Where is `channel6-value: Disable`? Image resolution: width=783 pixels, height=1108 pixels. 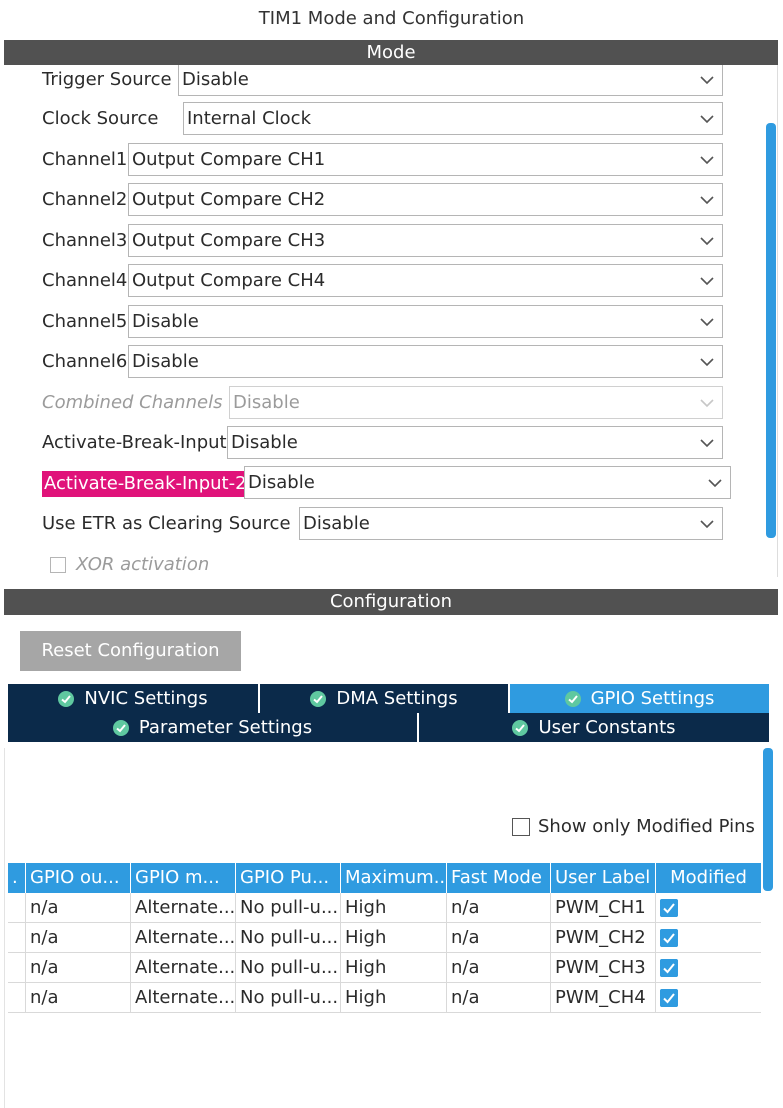 channel6-value: Disable is located at coordinates (165, 361).